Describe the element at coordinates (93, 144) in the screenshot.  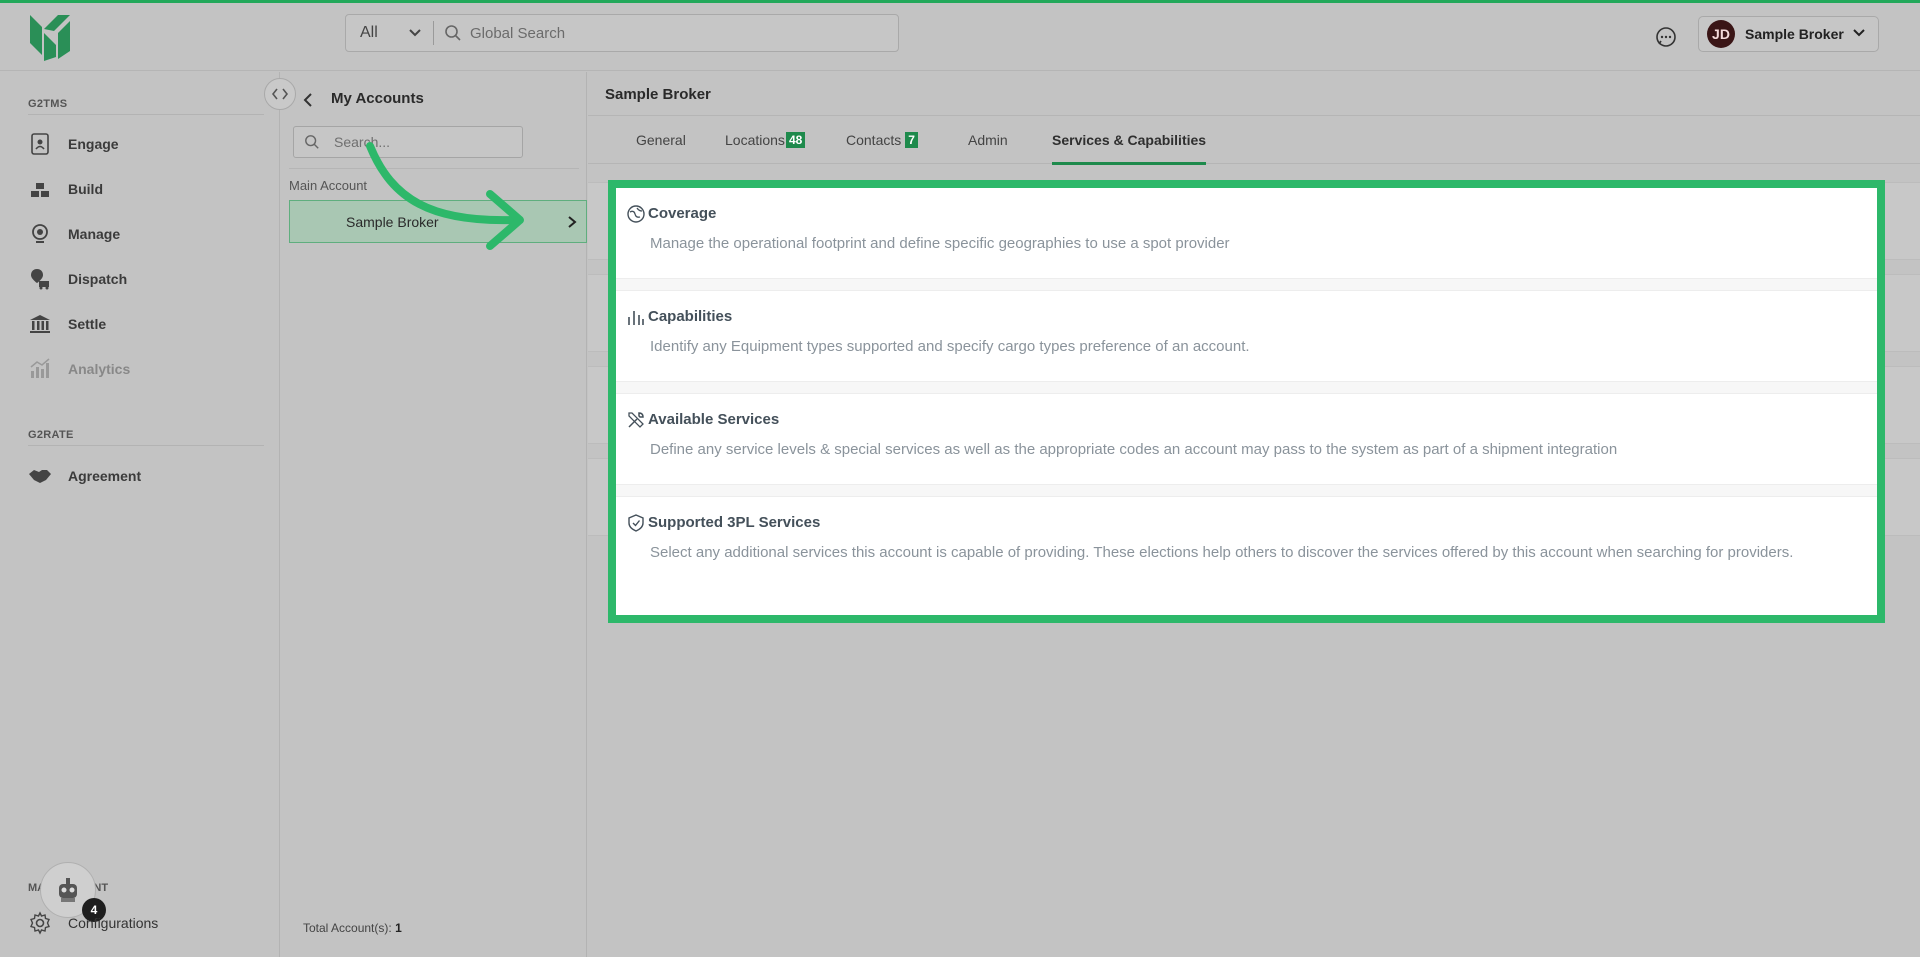
I see `sidebar-item-label: Engage` at that location.